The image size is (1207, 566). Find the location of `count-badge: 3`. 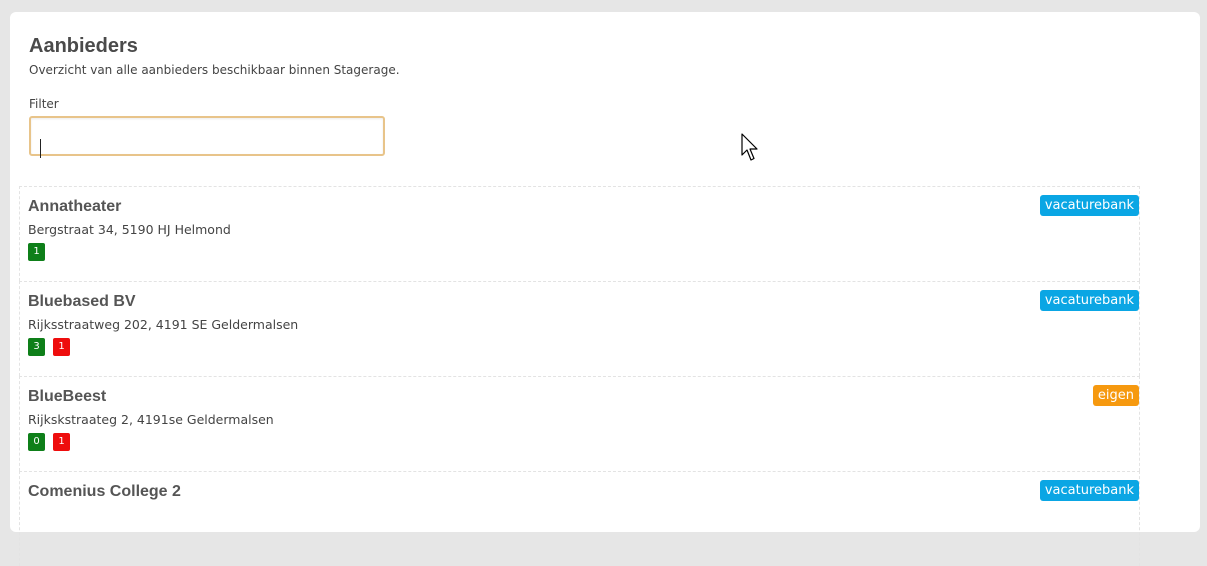

count-badge: 3 is located at coordinates (36, 347).